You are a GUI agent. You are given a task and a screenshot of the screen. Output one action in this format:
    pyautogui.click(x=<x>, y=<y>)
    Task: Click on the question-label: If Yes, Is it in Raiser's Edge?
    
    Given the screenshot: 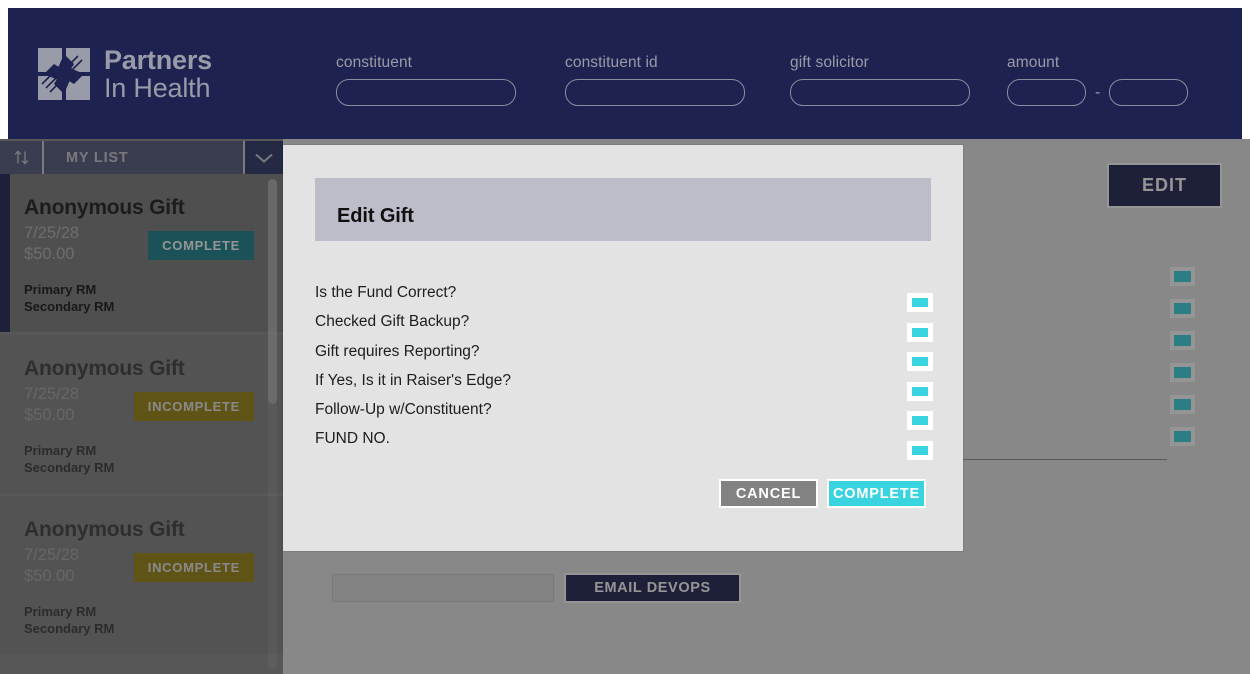 What is the action you would take?
    pyautogui.click(x=413, y=380)
    